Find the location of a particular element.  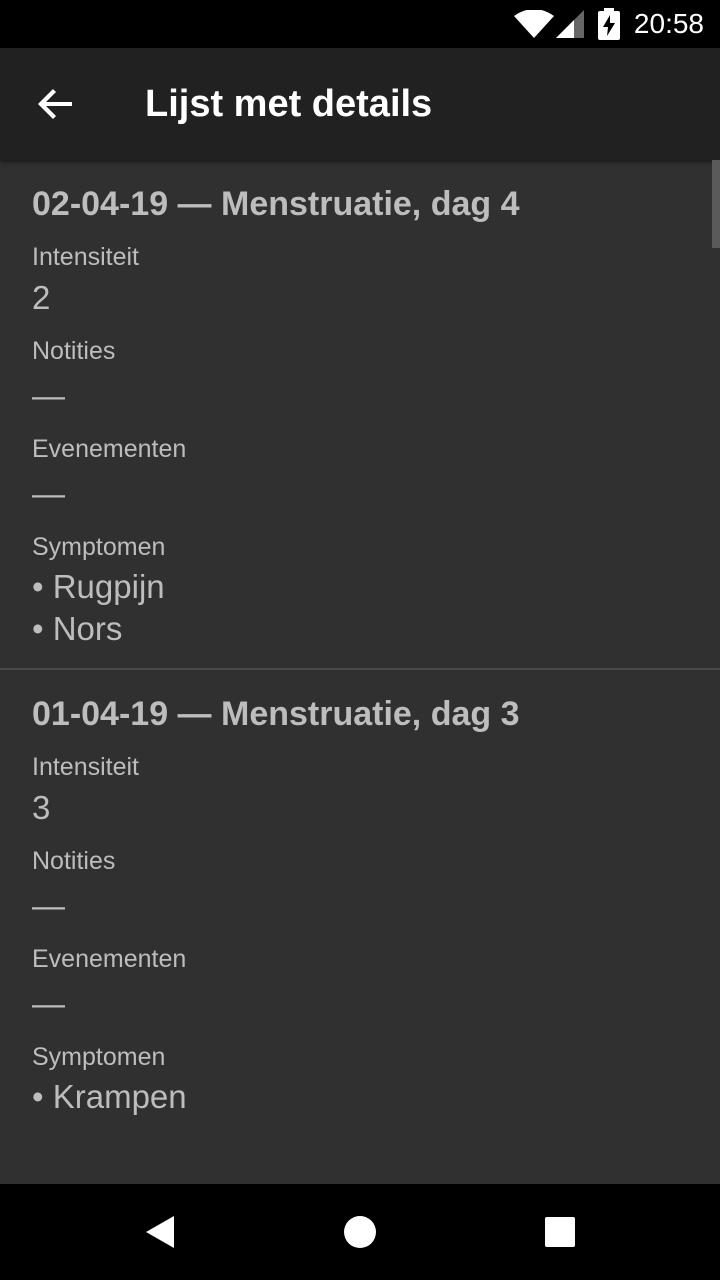

intensity-value: 2 is located at coordinates (41, 297).